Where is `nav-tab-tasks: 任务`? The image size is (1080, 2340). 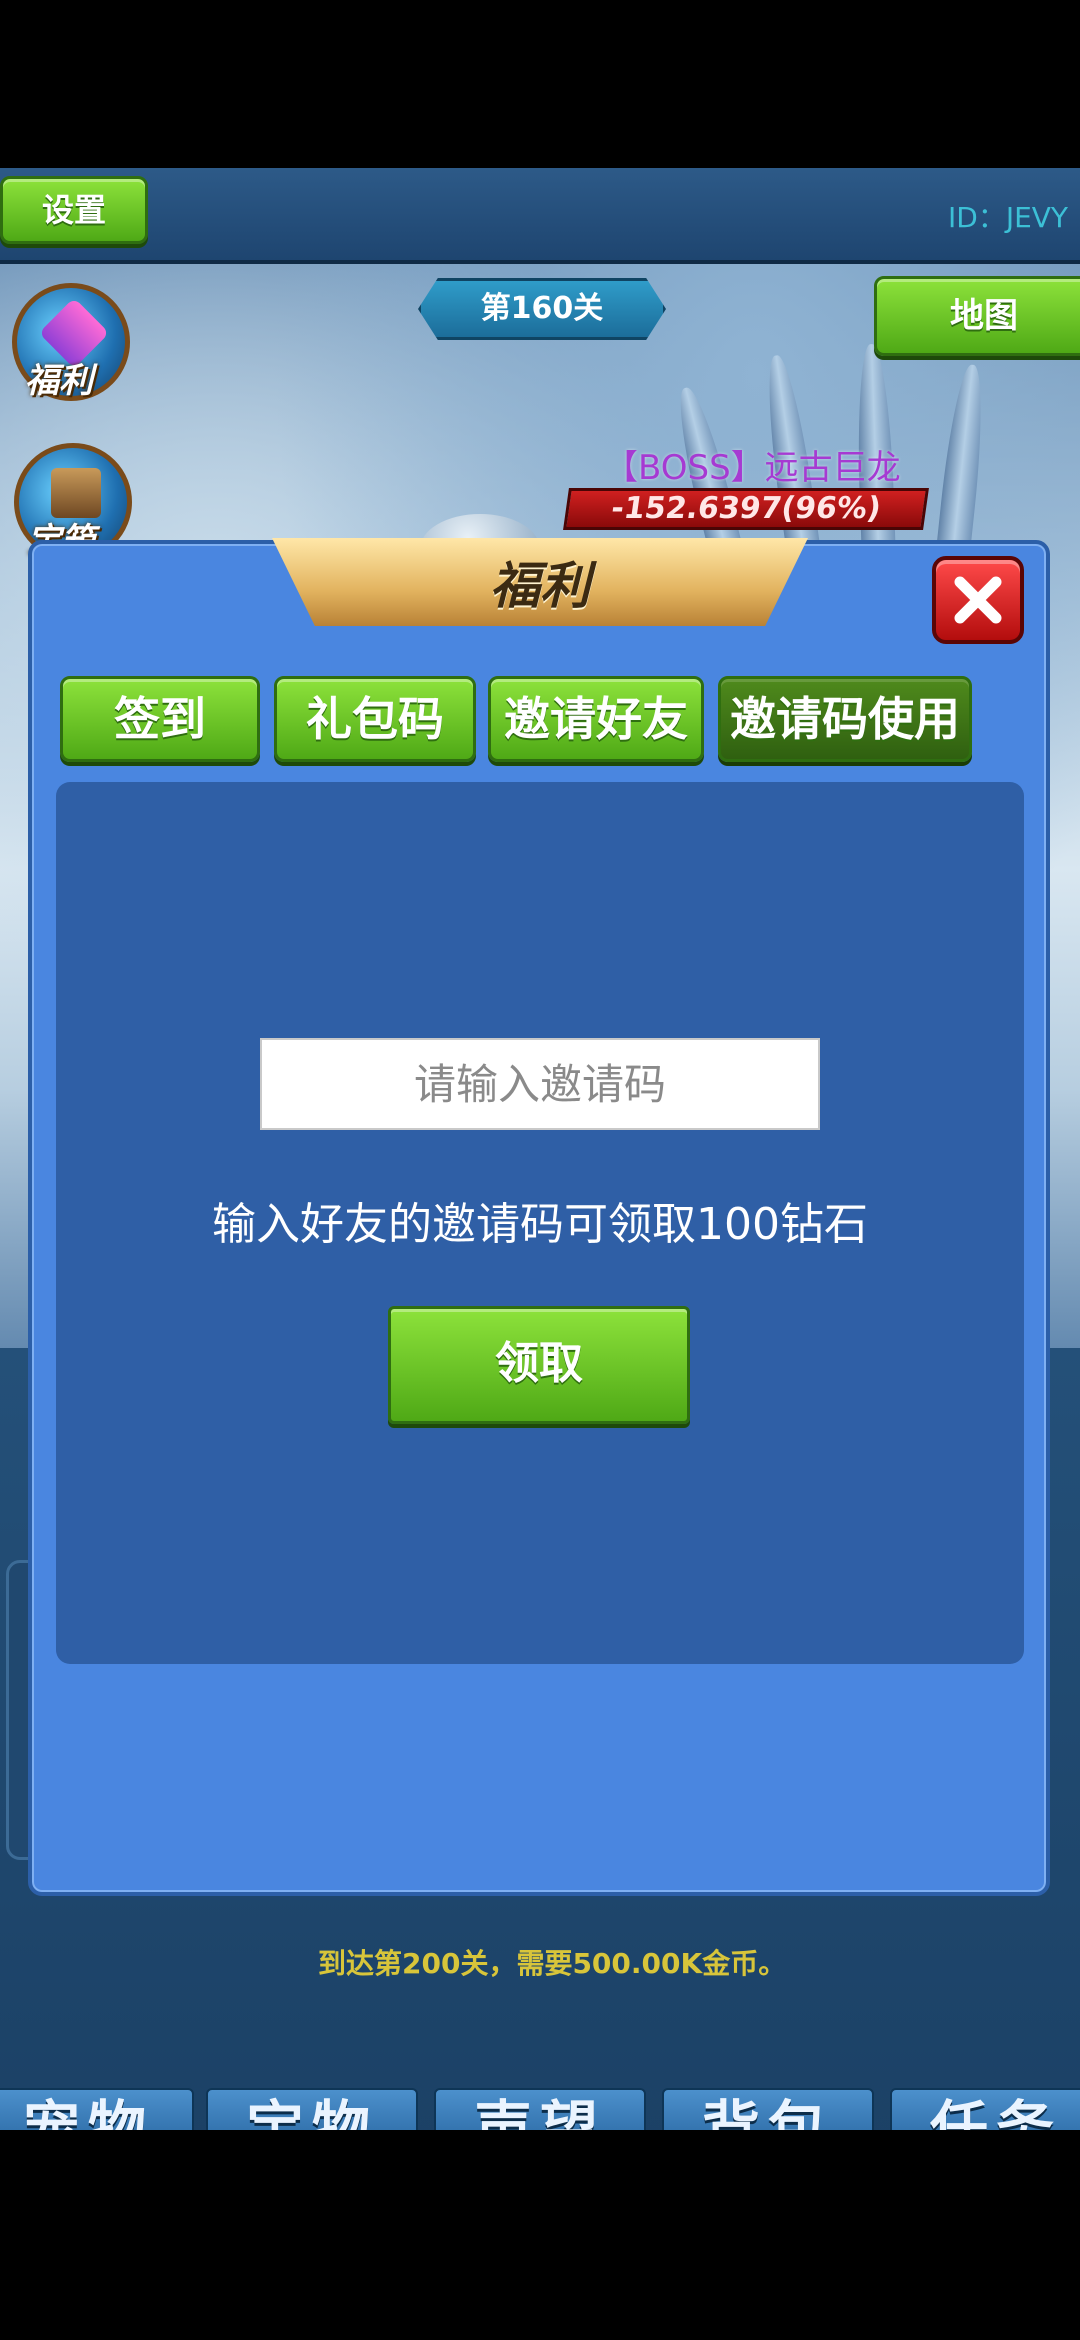
nav-tab-tasks: 任务 is located at coordinates (985, 2109).